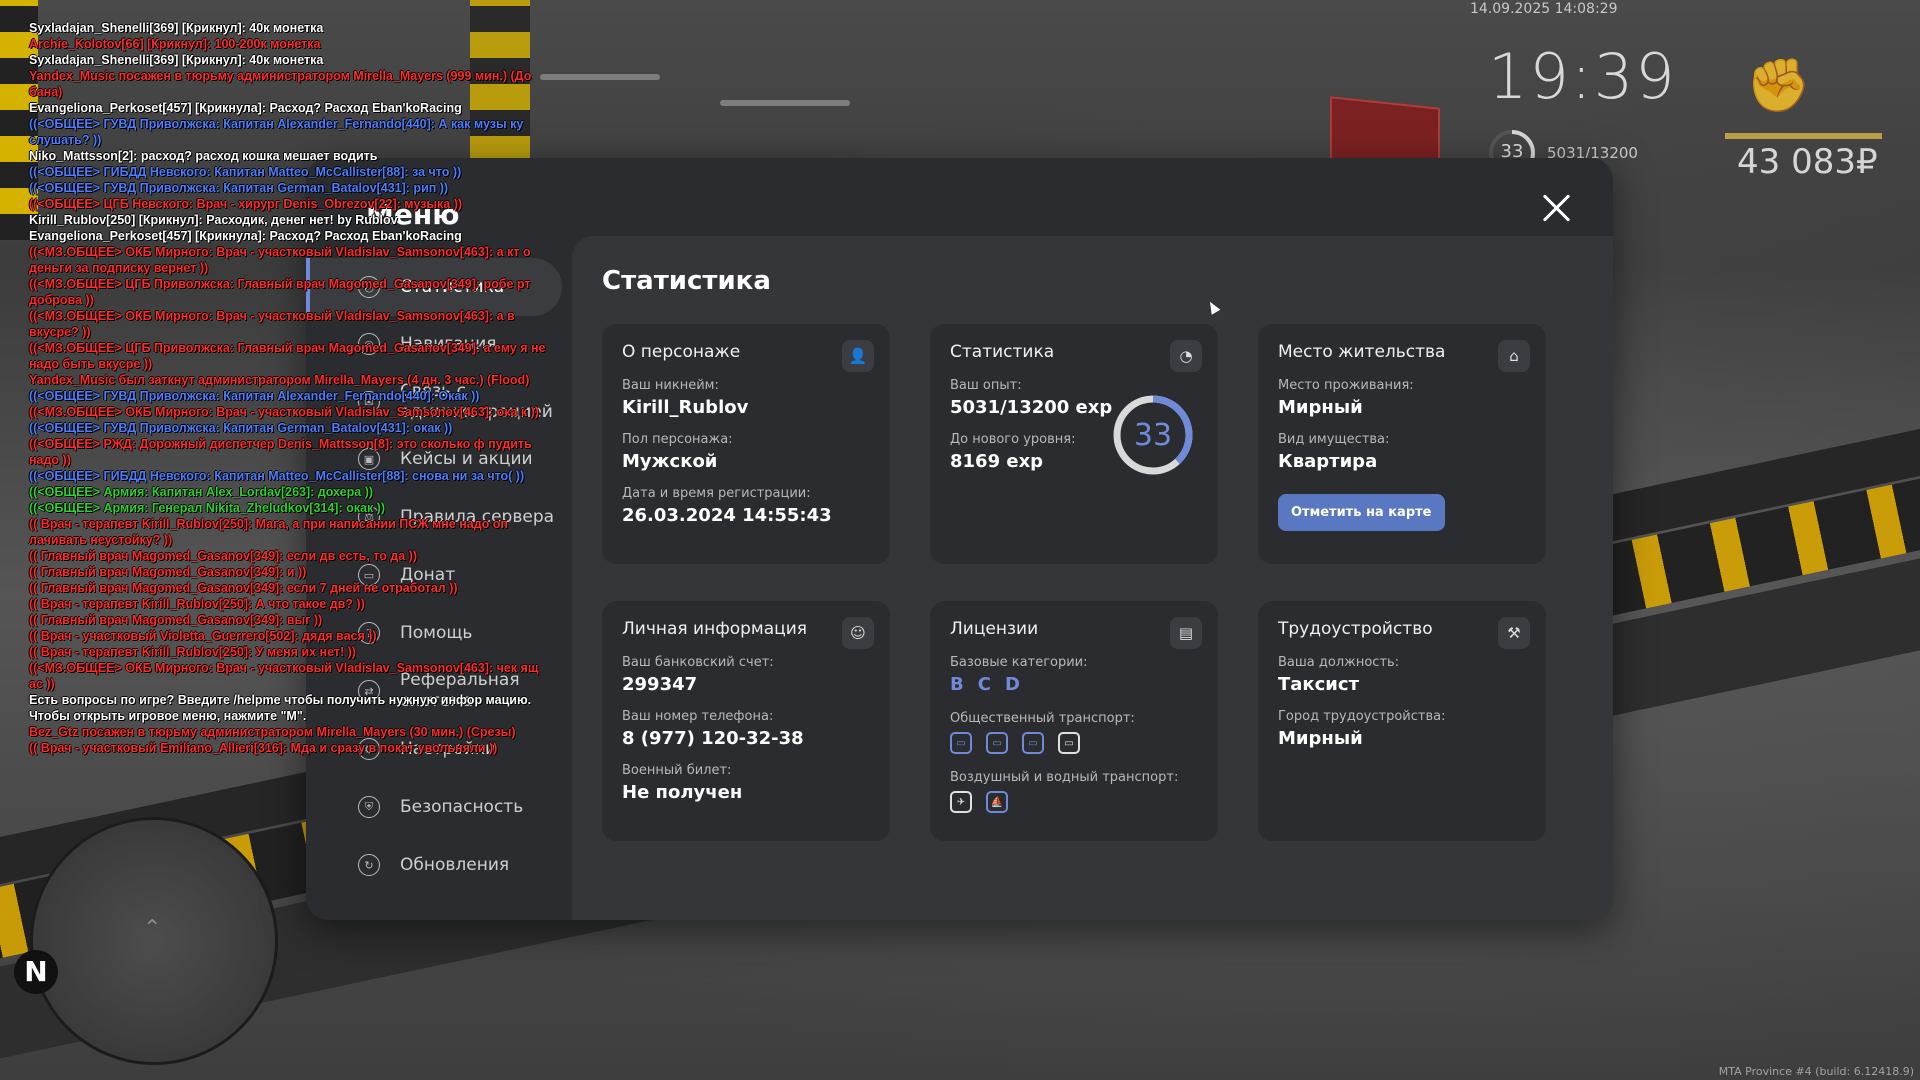 Image resolution: width=1920 pixels, height=1080 pixels. Describe the element at coordinates (1186, 356) in the screenshot. I see `chart-icon: ◔` at that location.